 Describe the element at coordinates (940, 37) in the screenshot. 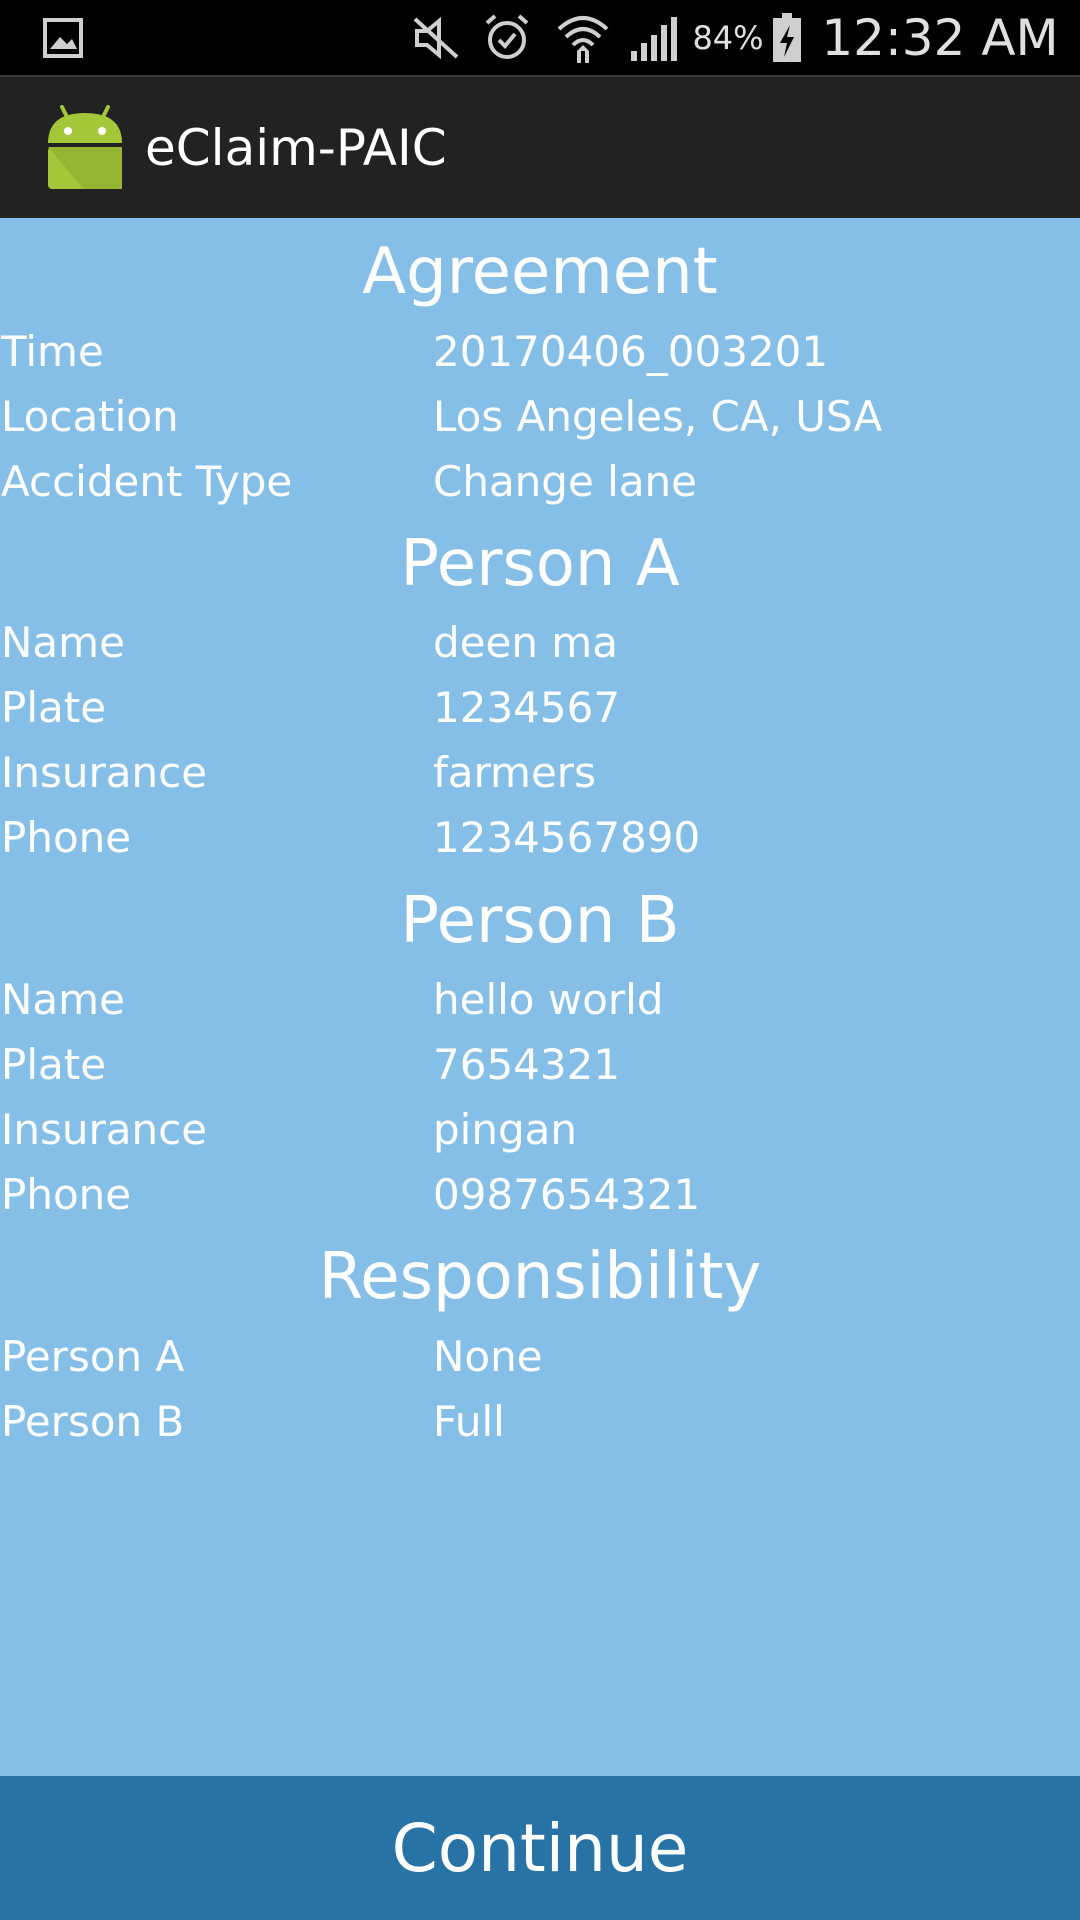

I see `status-time: 12:32 AM` at that location.